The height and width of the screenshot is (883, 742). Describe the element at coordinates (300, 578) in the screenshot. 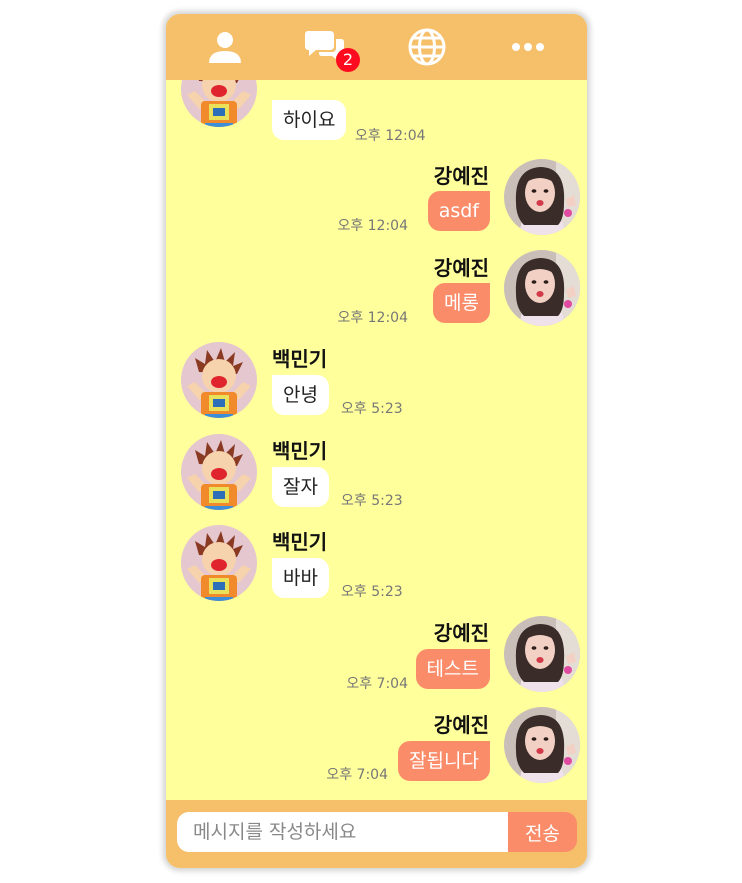

I see `message-bubble: 바바` at that location.